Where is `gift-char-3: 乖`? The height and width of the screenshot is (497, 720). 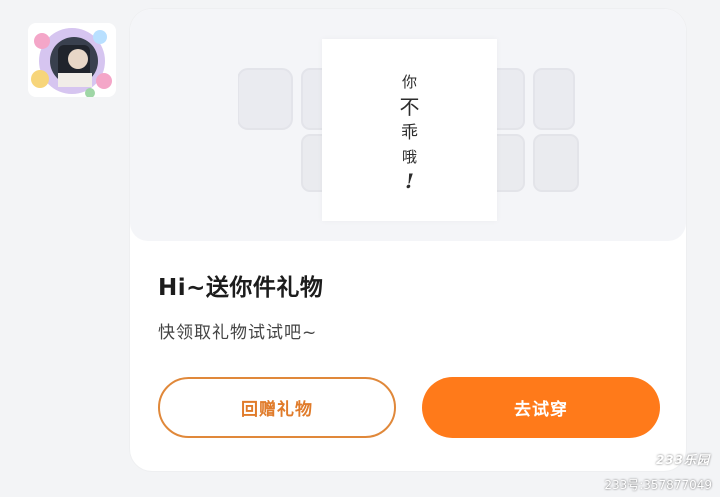 gift-char-3: 乖 is located at coordinates (409, 133).